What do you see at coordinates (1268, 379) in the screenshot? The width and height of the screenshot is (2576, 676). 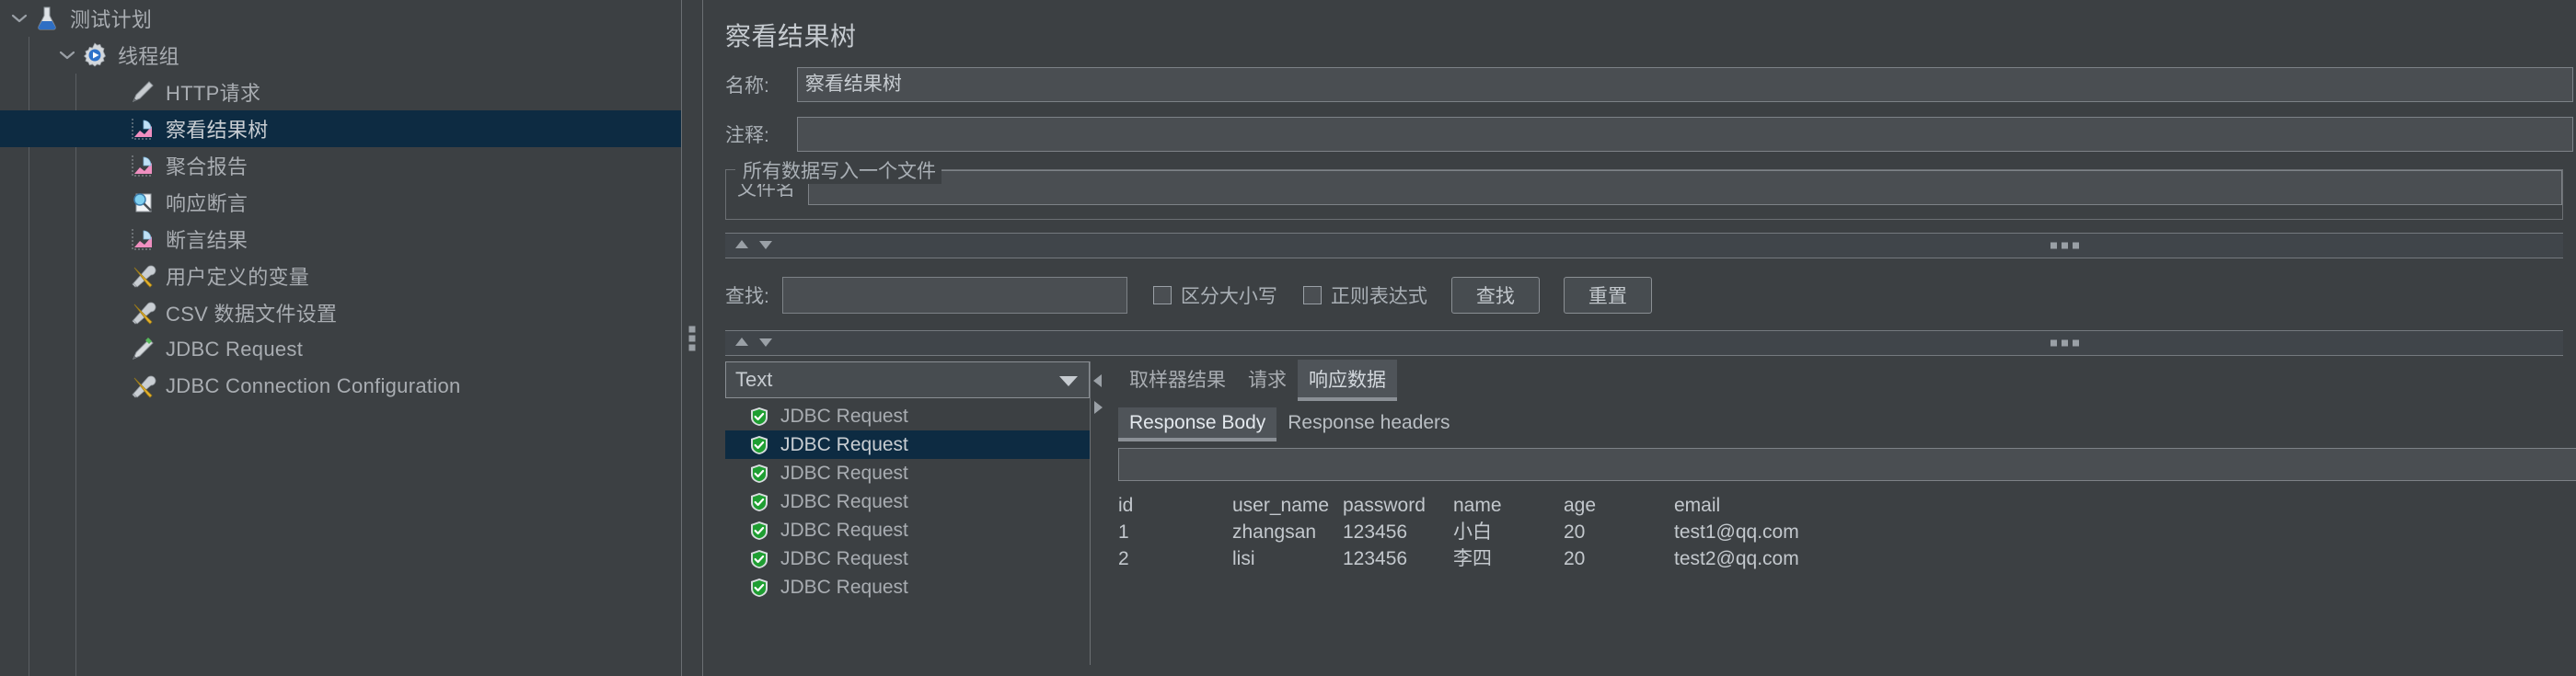 I see `tab-1: 请求` at bounding box center [1268, 379].